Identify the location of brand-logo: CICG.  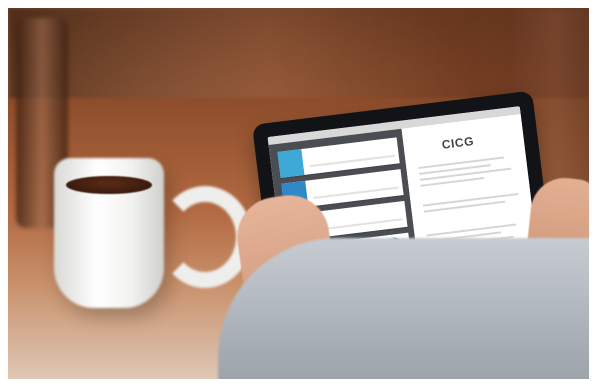
(457, 143).